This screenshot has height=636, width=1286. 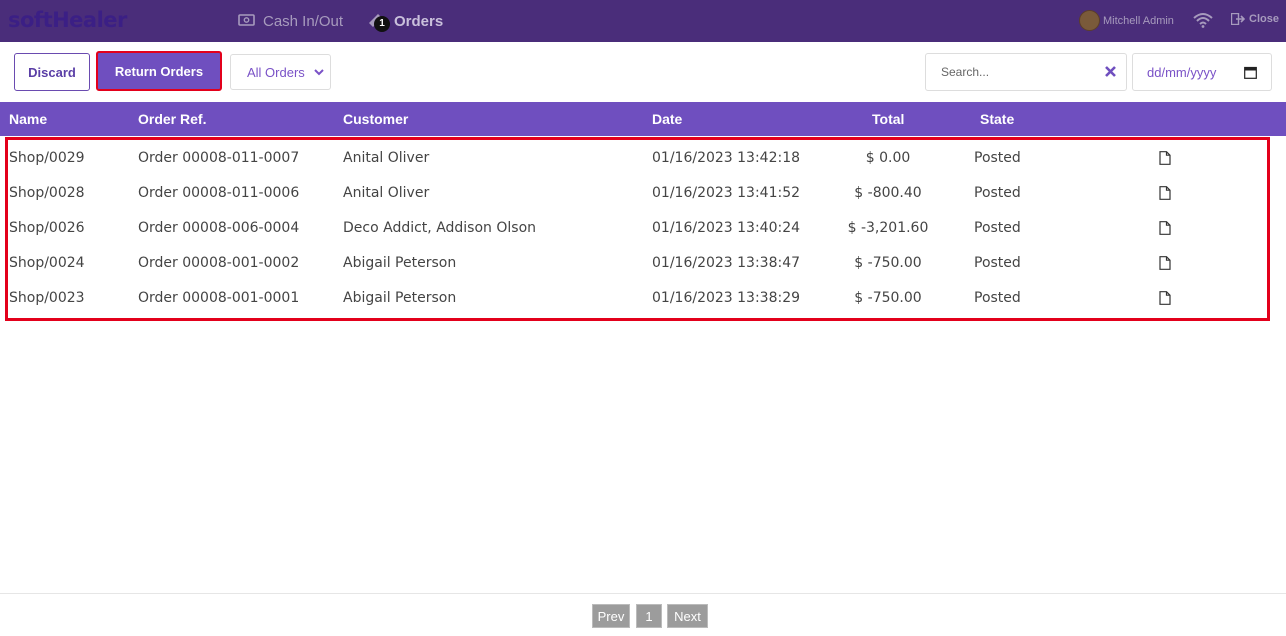 I want to click on header-state: State, so click(x=997, y=119).